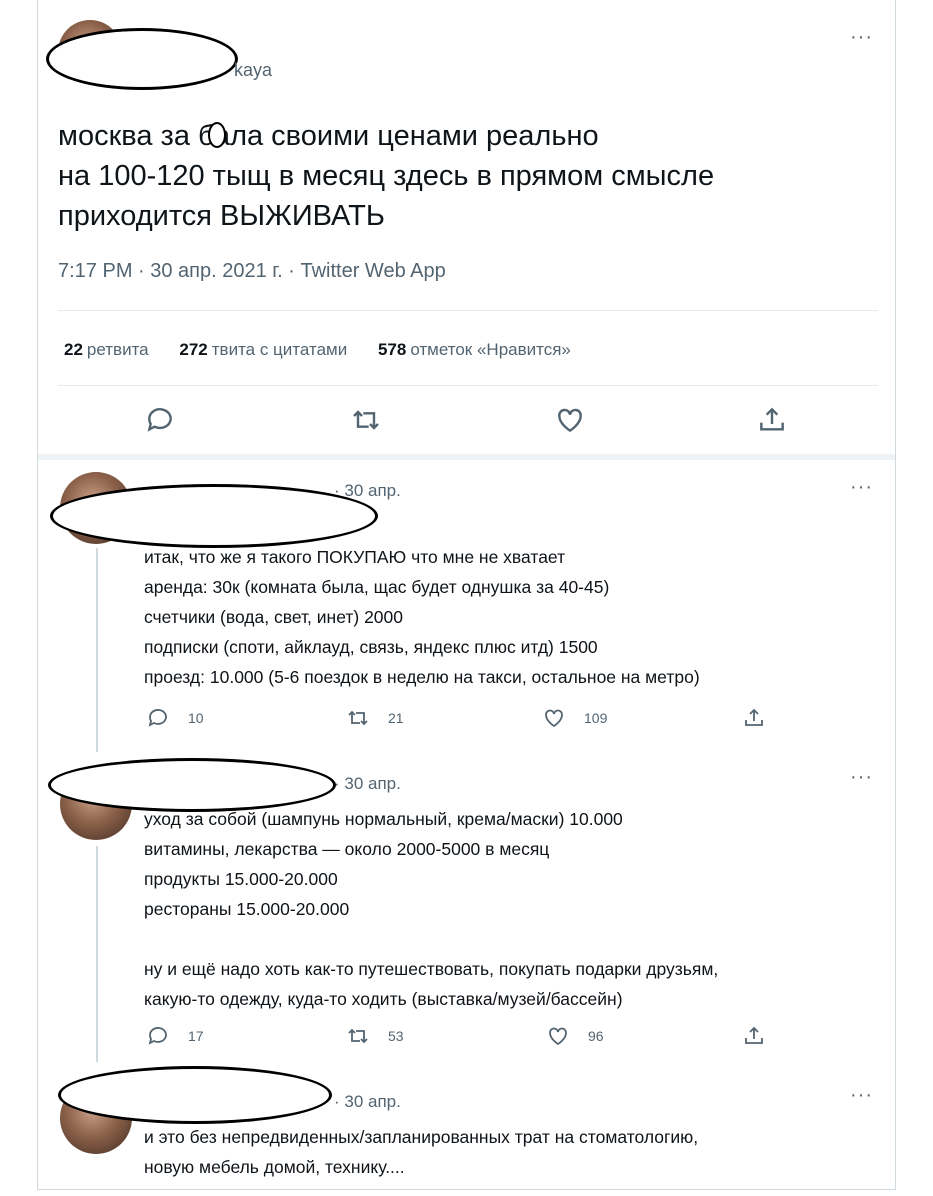 The width and height of the screenshot is (933, 1196). Describe the element at coordinates (263, 349) in the screenshot. I see `quote-stat: 272 твита с цитатами` at that location.